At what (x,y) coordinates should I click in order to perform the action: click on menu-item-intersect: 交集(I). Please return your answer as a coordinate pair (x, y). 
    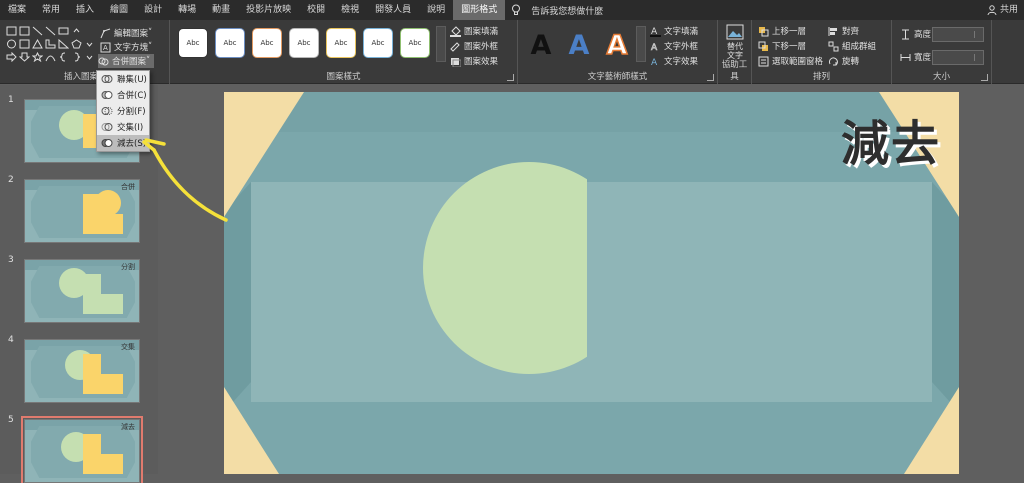
    Looking at the image, I should click on (123, 127).